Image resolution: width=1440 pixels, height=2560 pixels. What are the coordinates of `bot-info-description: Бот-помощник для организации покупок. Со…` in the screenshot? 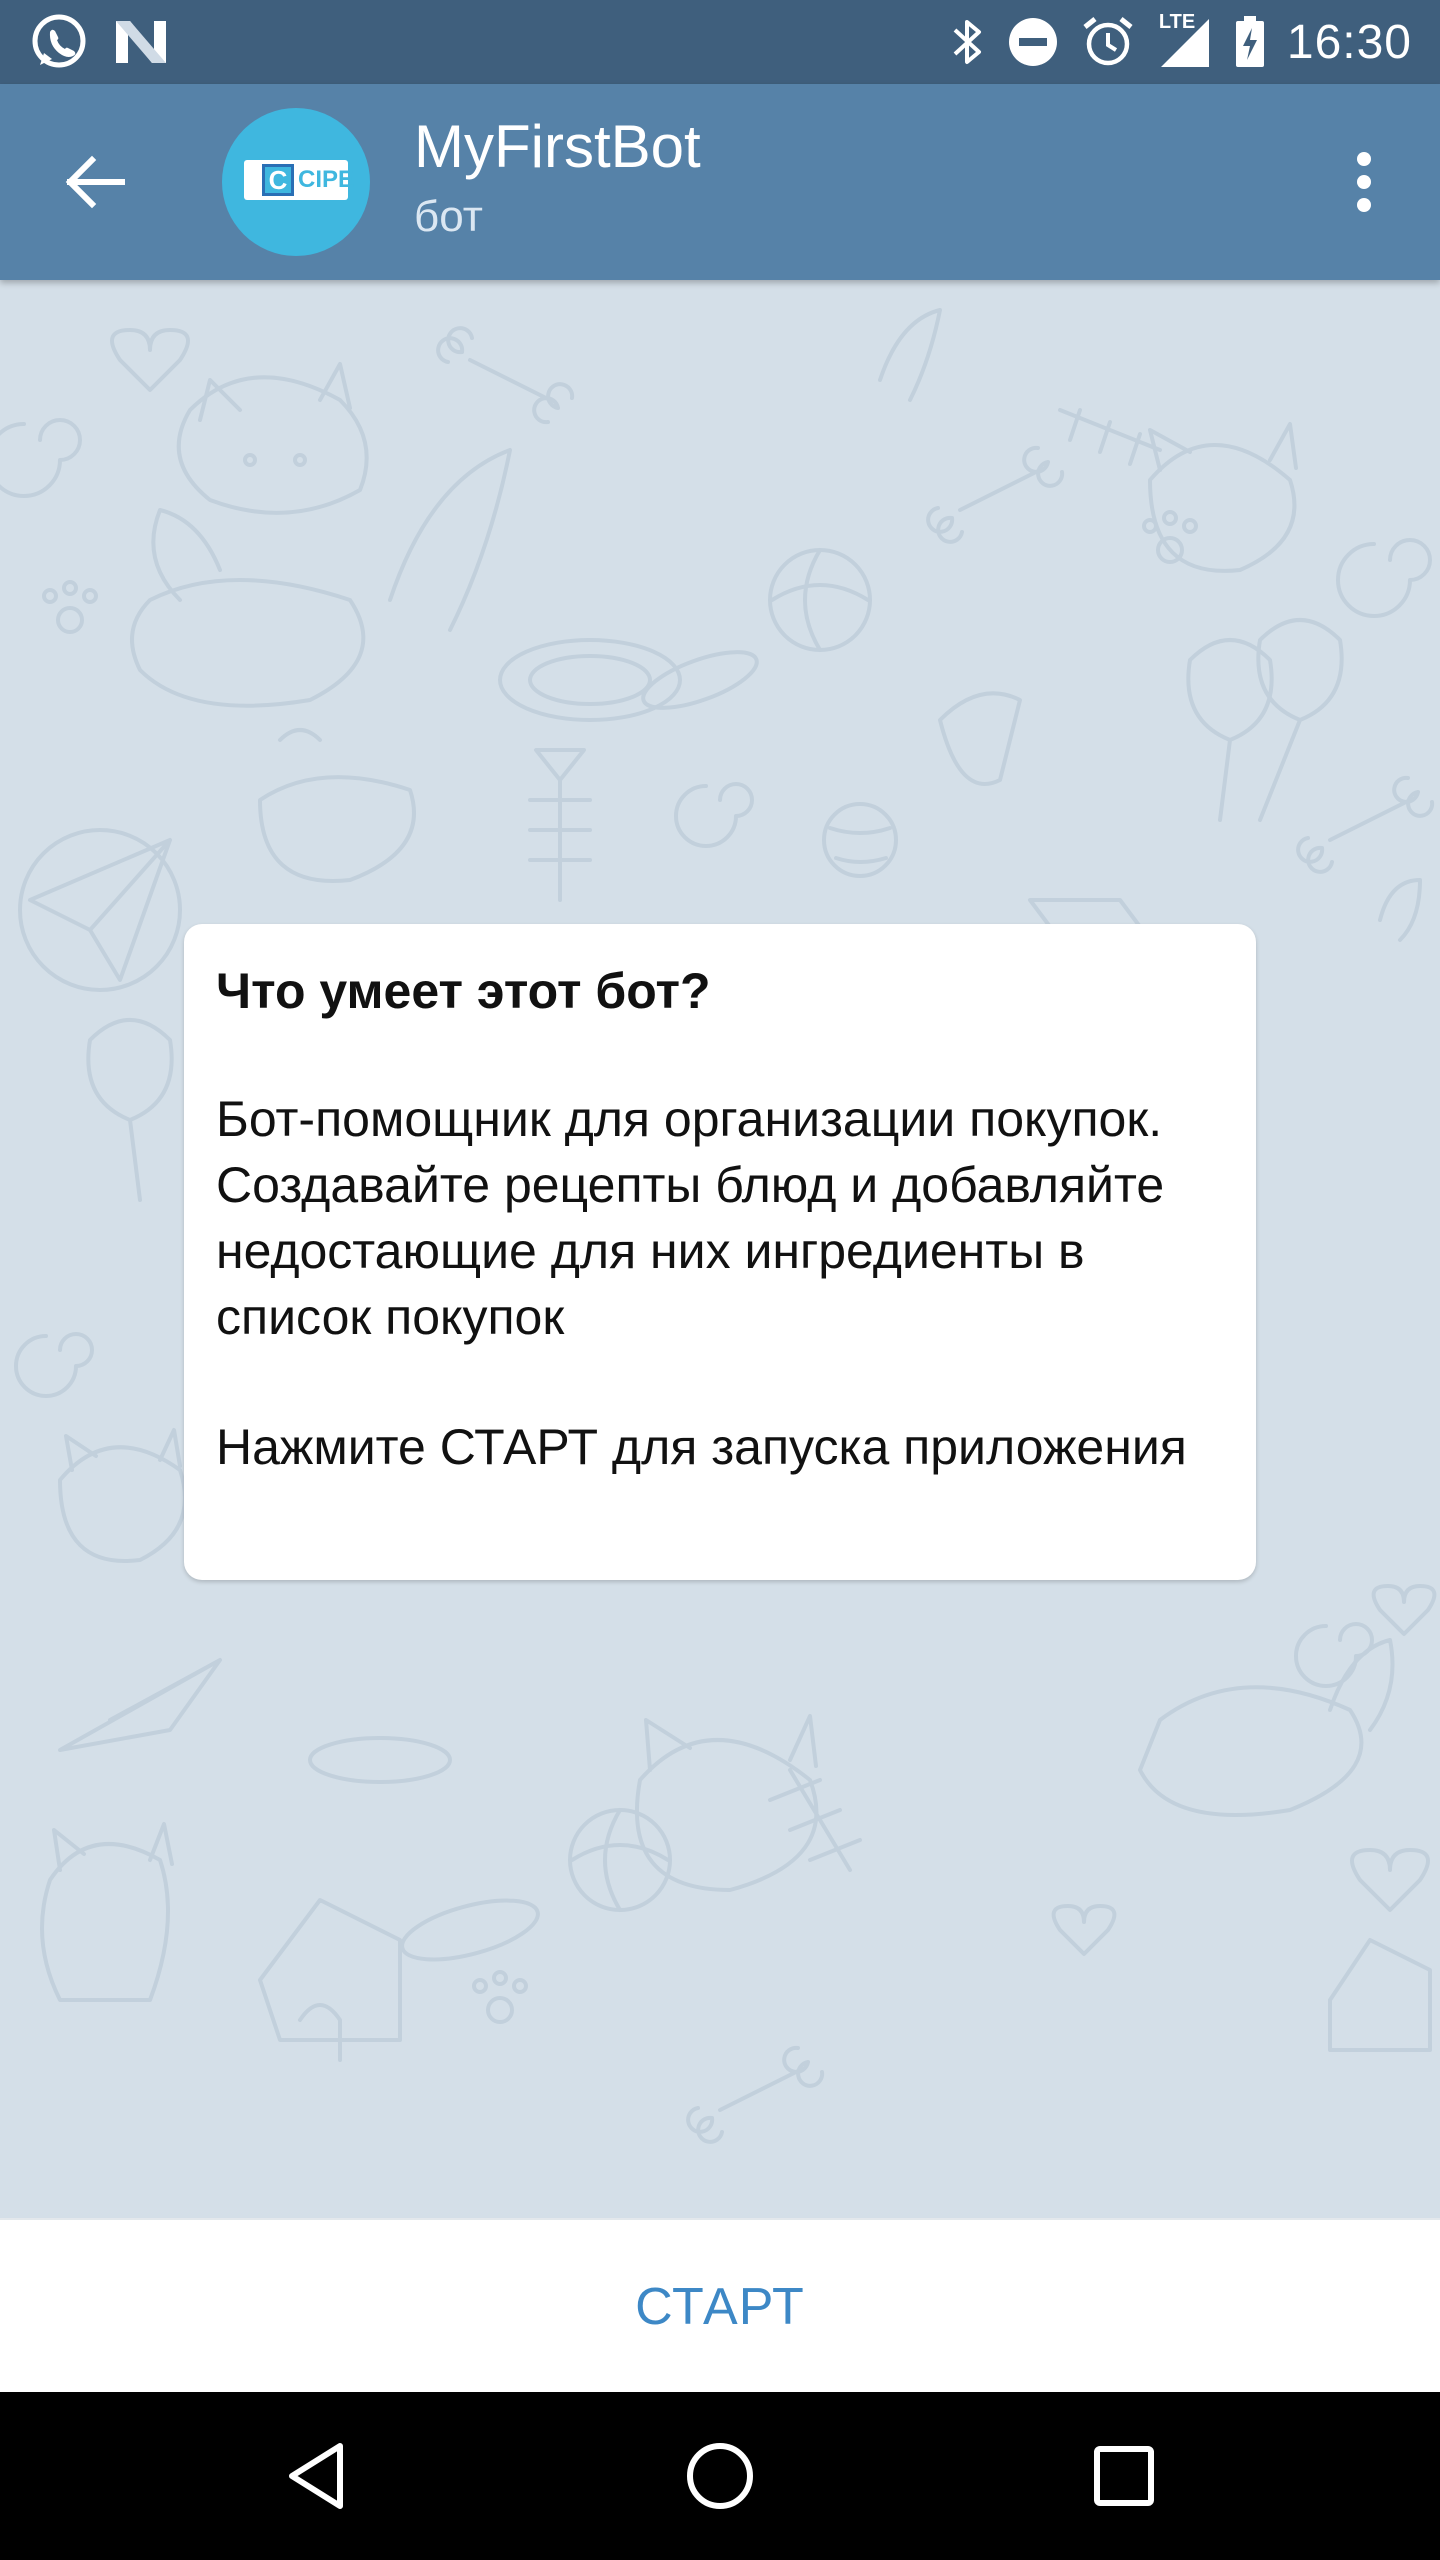 It's located at (690, 1218).